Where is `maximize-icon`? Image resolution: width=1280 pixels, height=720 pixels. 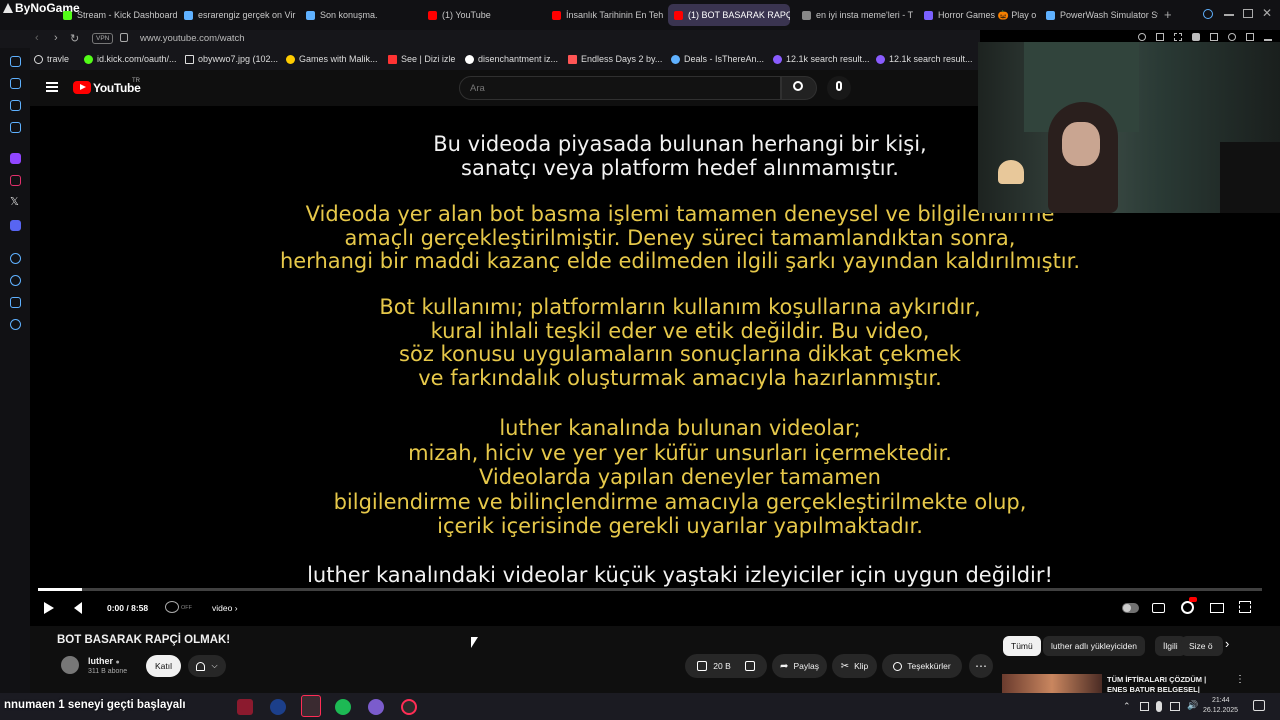 maximize-icon is located at coordinates (1248, 13).